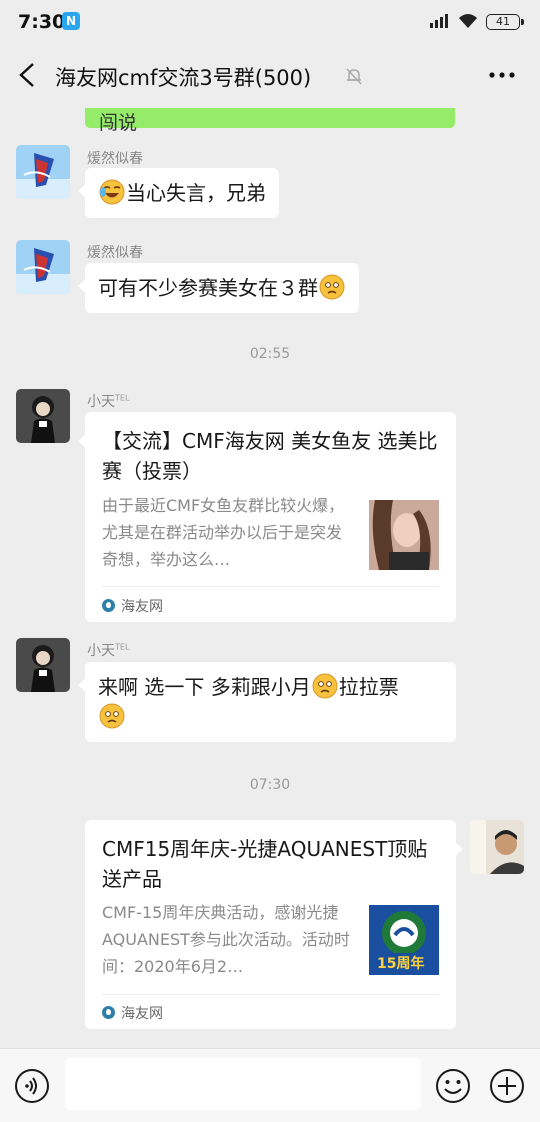  Describe the element at coordinates (183, 78) in the screenshot. I see `chat-title: 海友网cmf交流3号群(500)` at that location.